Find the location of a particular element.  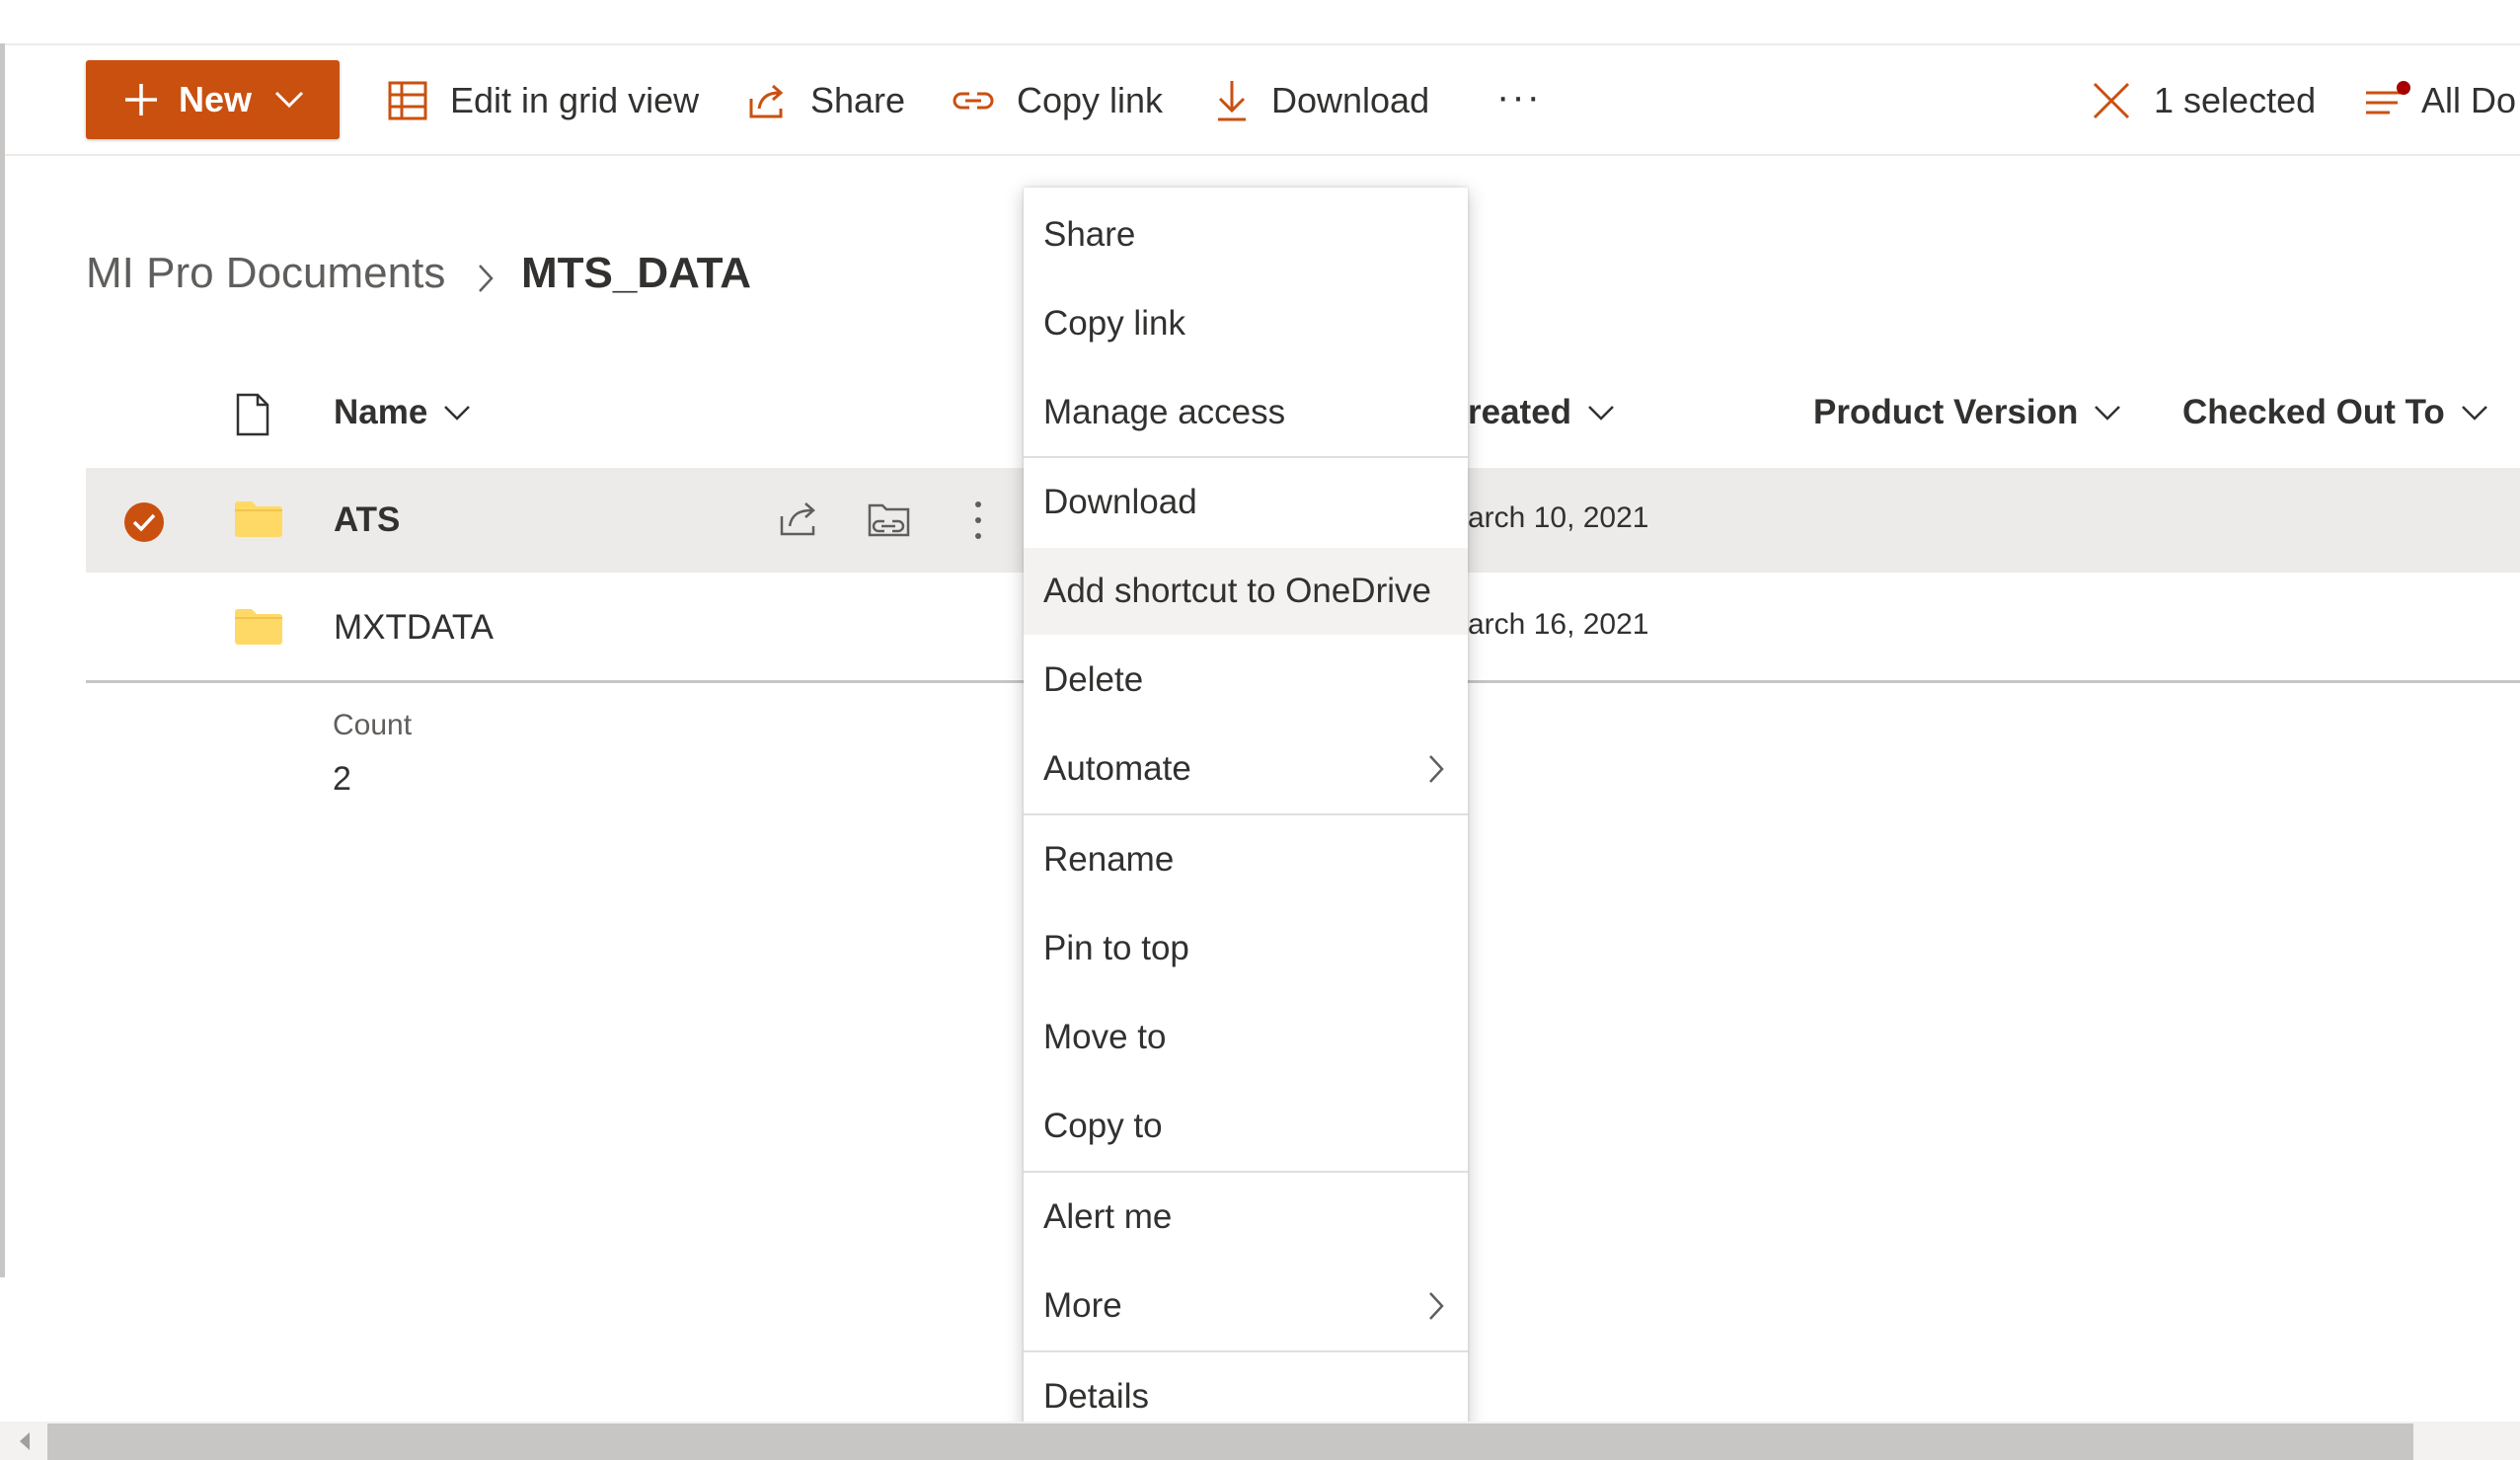

copy-link-button: Copy link is located at coordinates (1057, 100).